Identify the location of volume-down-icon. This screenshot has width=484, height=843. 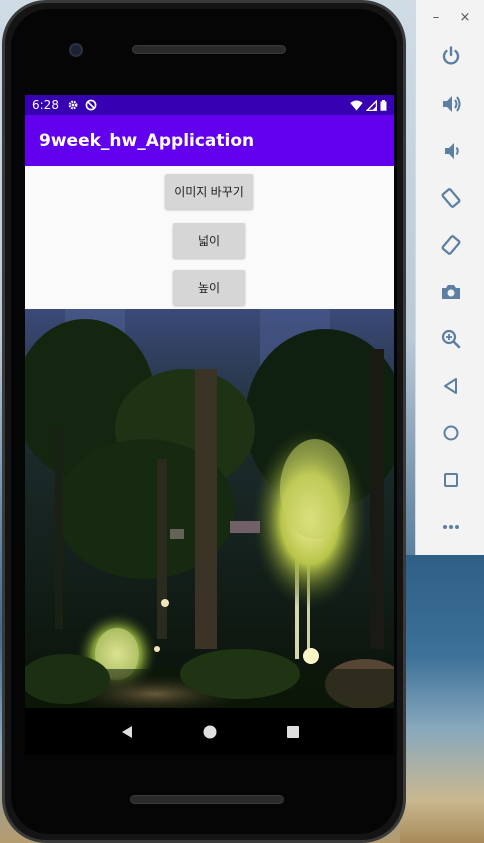
(452, 151).